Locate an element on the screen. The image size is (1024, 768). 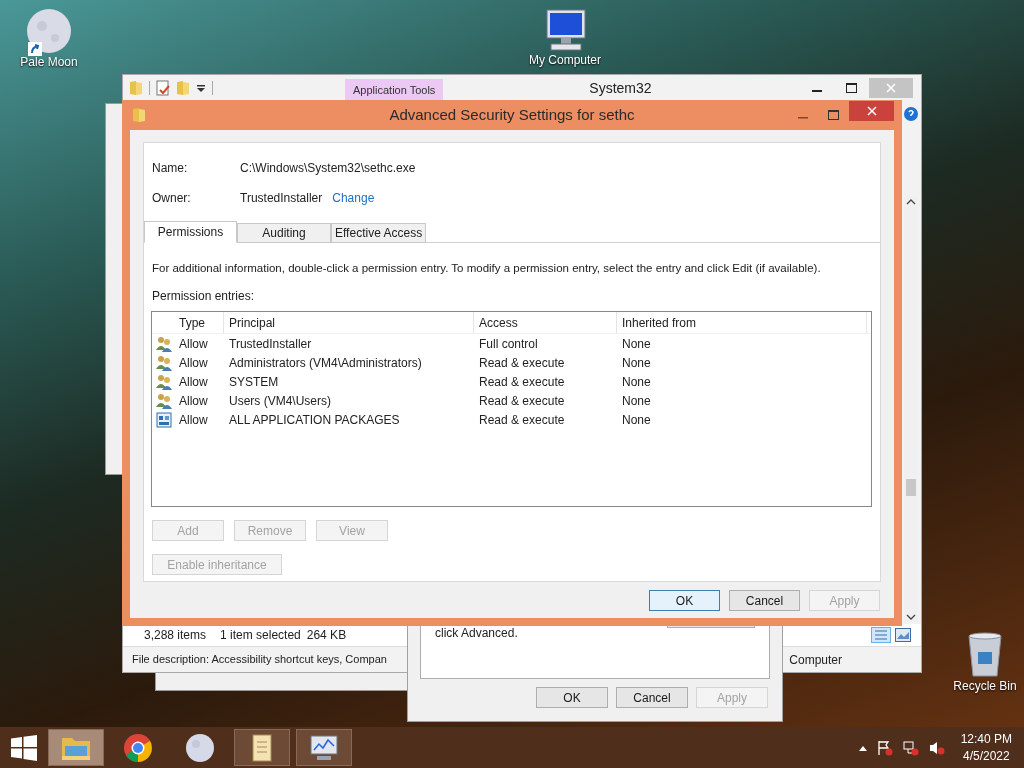
file-description: File description: Accessibility shortcut keys, Compan is located at coordinates (259, 660).